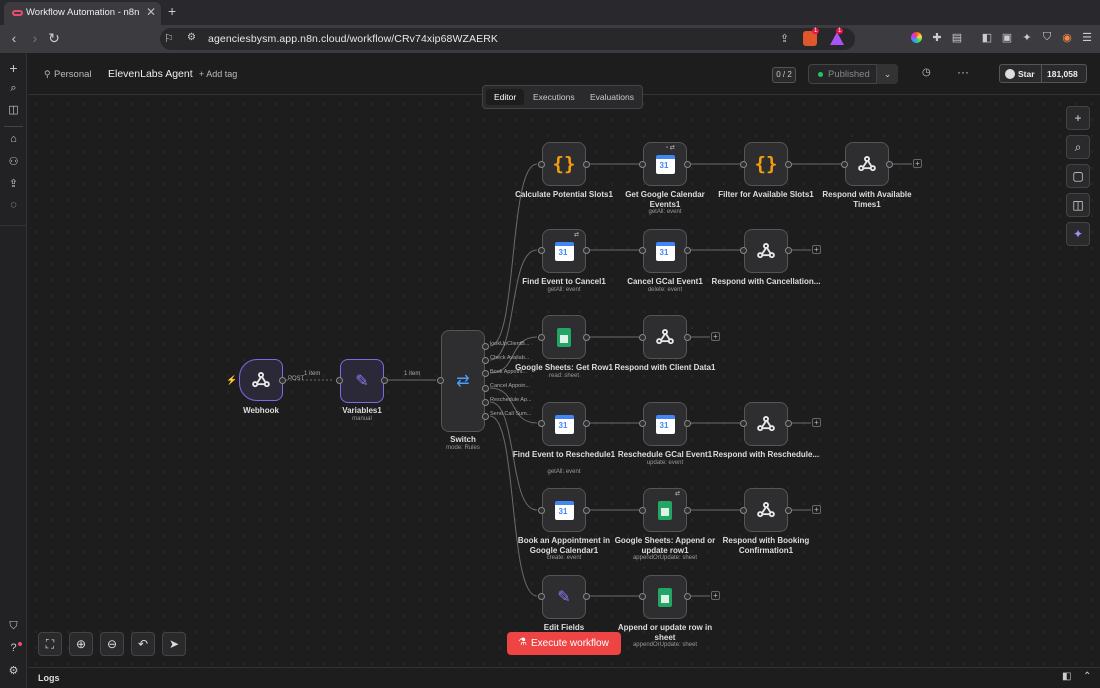 This screenshot has height=688, width=1100. What do you see at coordinates (13, 89) in the screenshot?
I see `search-icon: ⌕` at bounding box center [13, 89].